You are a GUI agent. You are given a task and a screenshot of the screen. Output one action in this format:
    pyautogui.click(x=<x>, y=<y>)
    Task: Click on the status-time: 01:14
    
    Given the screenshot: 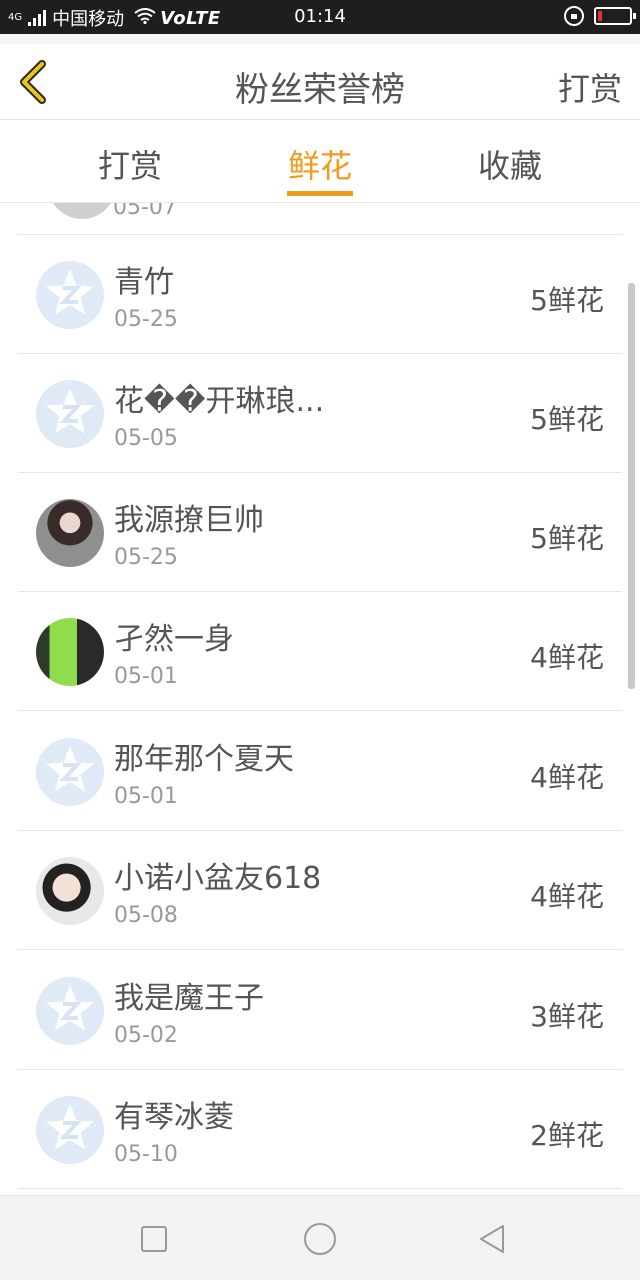 What is the action you would take?
    pyautogui.click(x=320, y=16)
    